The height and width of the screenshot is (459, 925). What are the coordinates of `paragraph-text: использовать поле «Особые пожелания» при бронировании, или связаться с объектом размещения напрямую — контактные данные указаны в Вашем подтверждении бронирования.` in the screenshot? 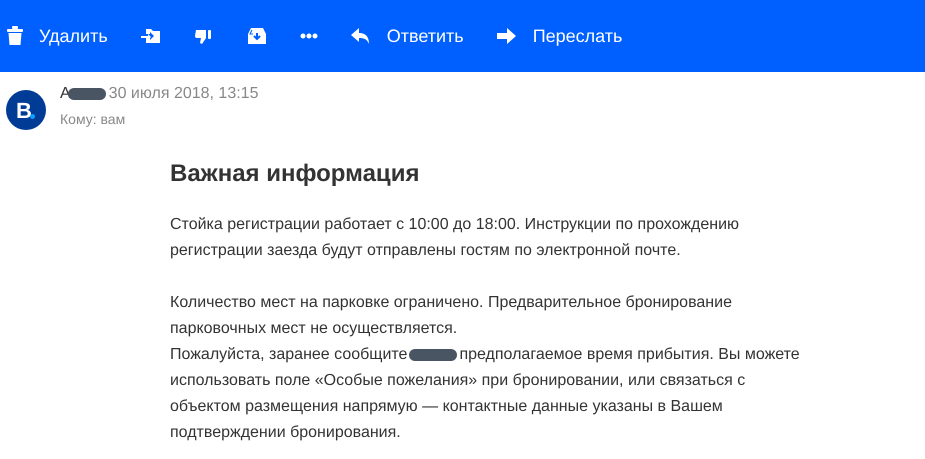 It's located at (458, 407).